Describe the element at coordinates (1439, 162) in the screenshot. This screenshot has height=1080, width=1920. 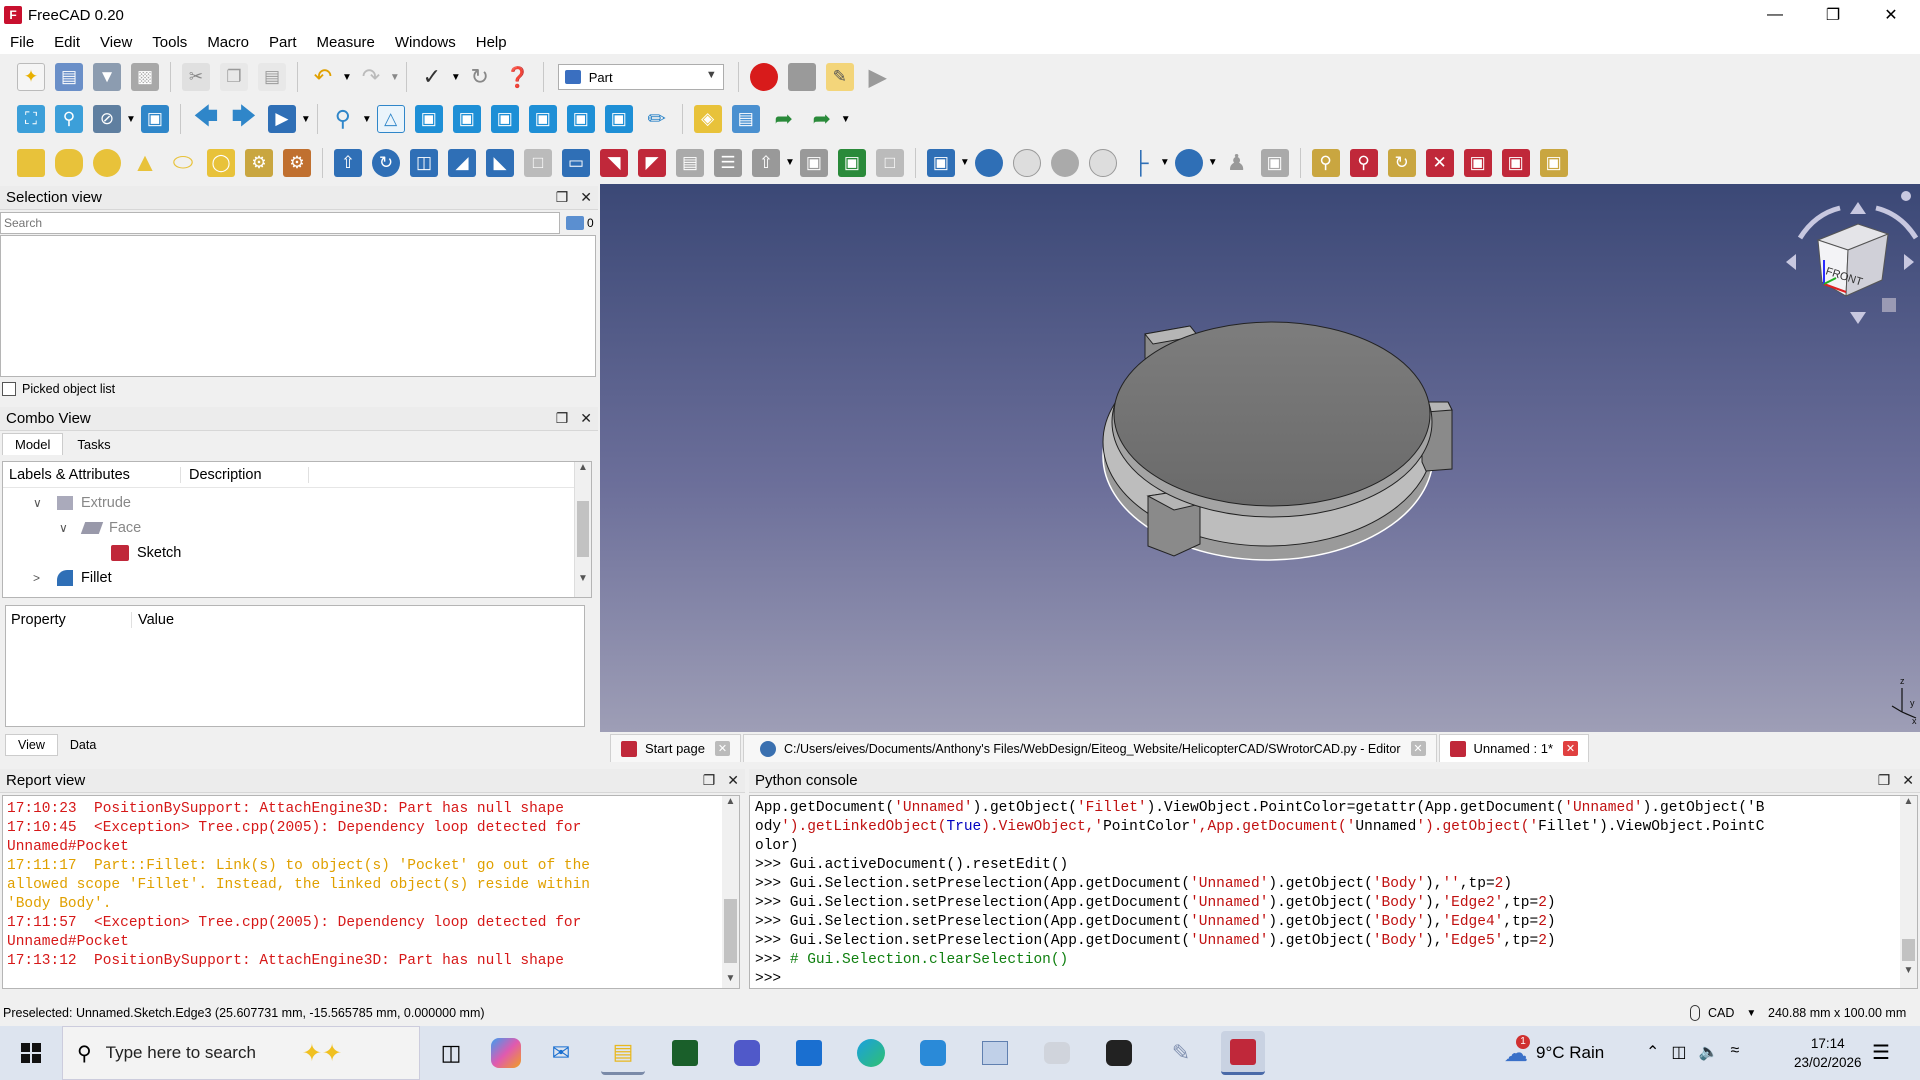
I see `clear-all-icon: ✕` at that location.